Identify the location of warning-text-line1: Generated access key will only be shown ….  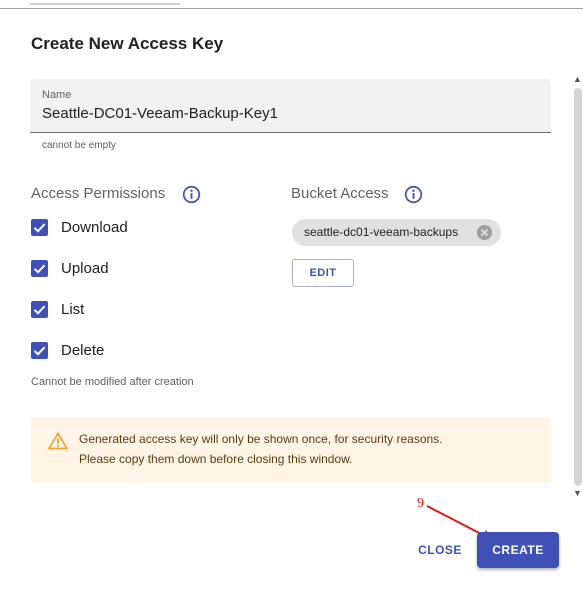
(261, 439).